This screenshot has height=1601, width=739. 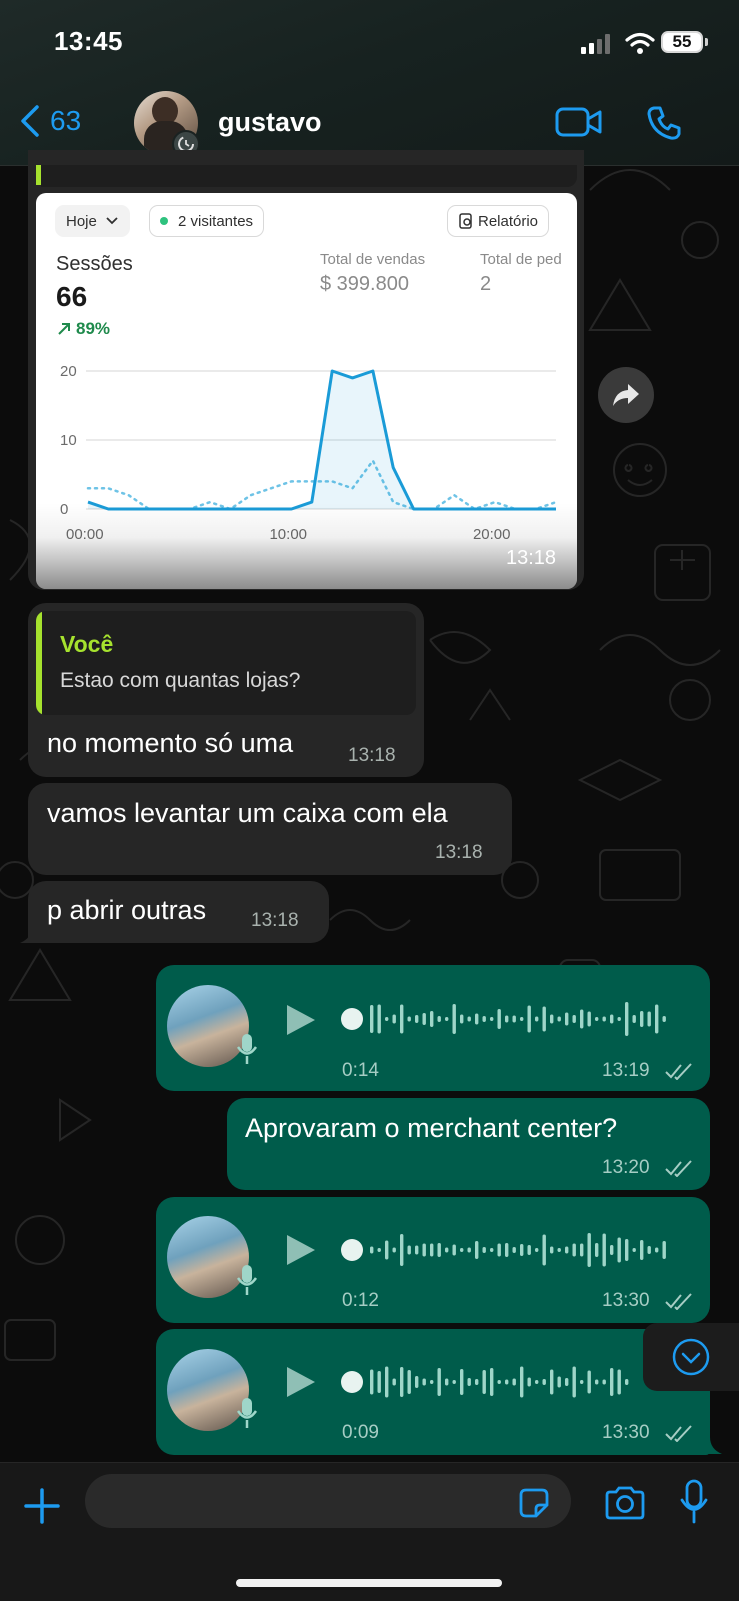 I want to click on sales-label: Total de vendas, so click(x=373, y=259).